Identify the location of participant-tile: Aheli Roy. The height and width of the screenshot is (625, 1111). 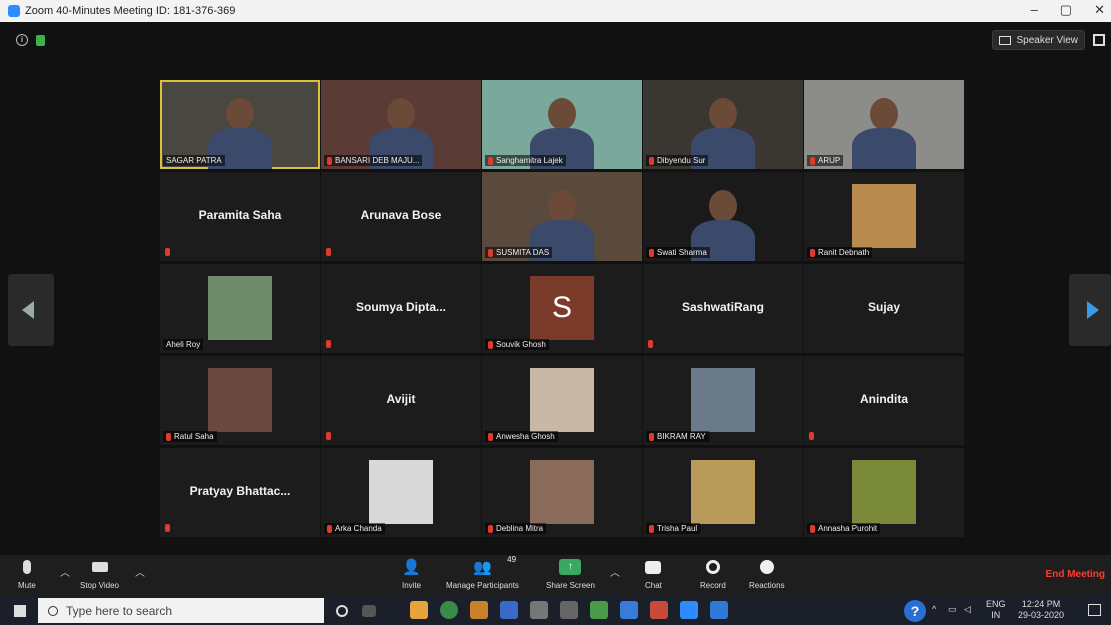
(240, 308).